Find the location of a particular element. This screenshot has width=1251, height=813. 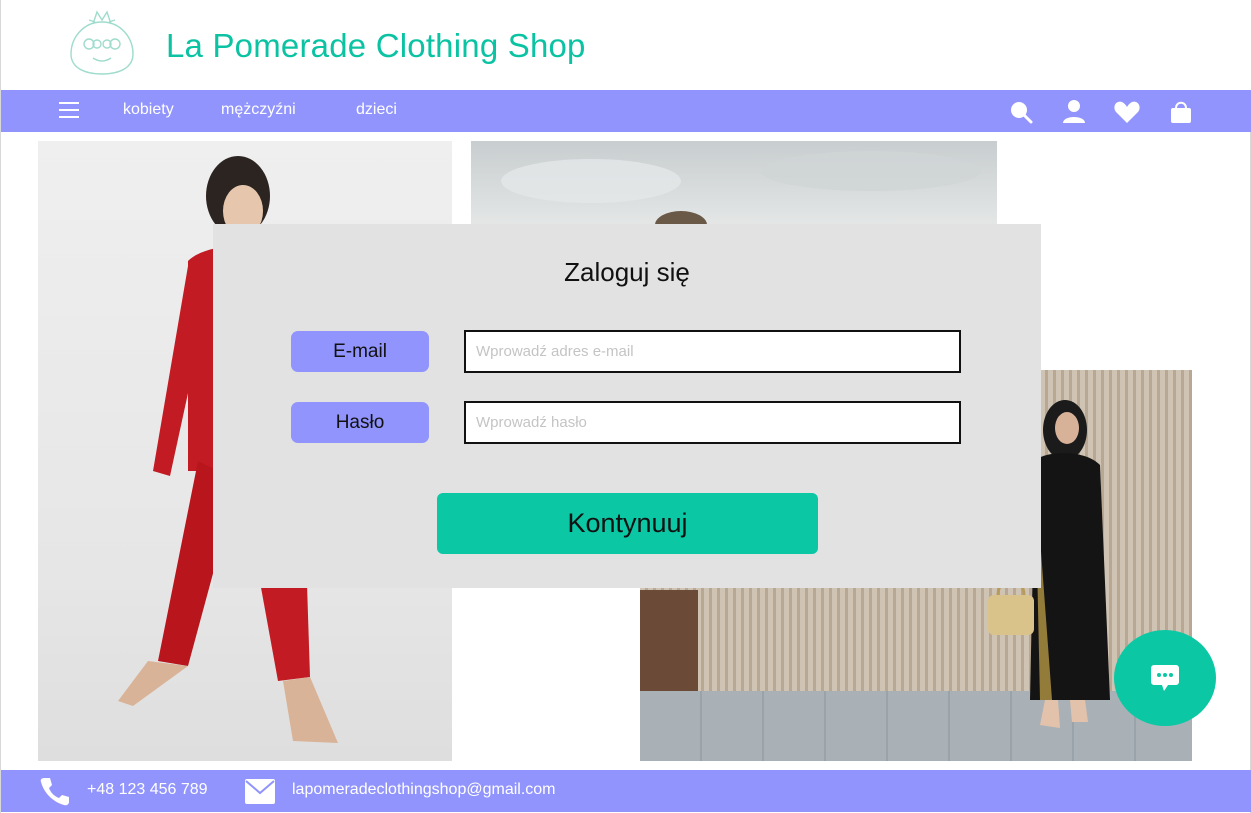

product-photo-sky is located at coordinates (734, 185).